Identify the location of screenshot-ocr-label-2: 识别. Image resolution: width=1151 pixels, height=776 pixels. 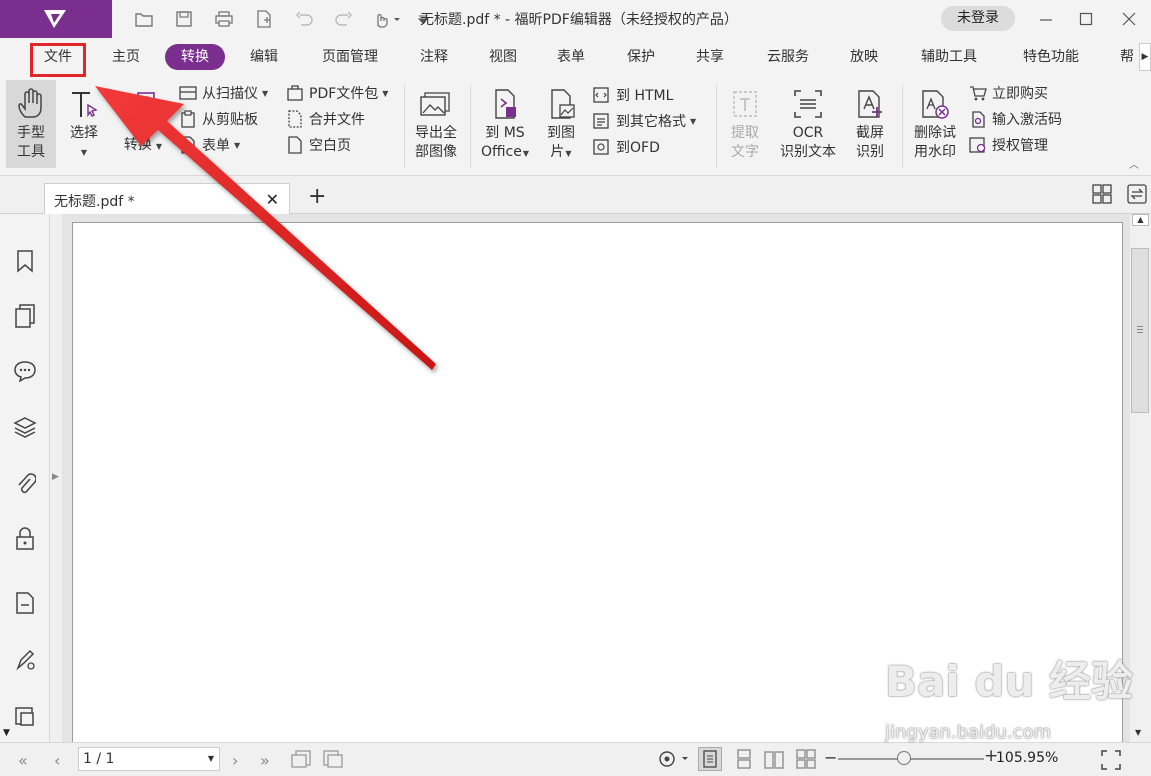
(870, 152).